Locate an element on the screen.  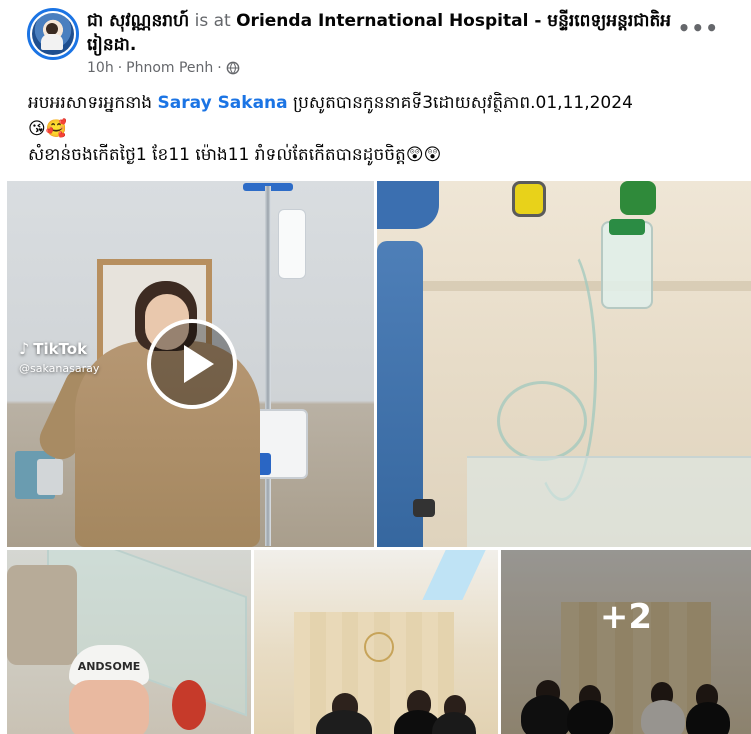
post-meta: 10h · Phnom Penh · is located at coordinates (163, 68).